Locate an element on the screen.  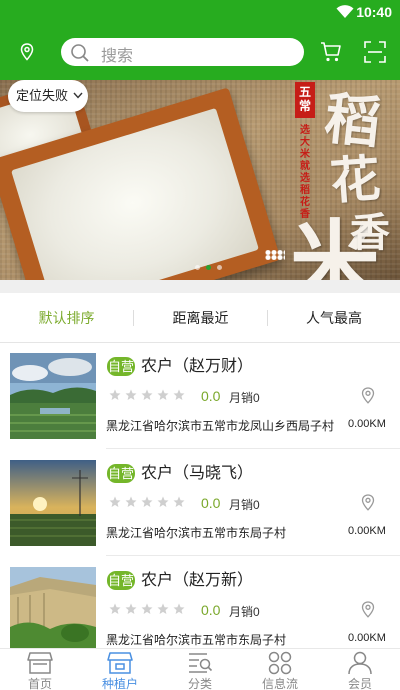
search-icon is located at coordinates (80, 53).